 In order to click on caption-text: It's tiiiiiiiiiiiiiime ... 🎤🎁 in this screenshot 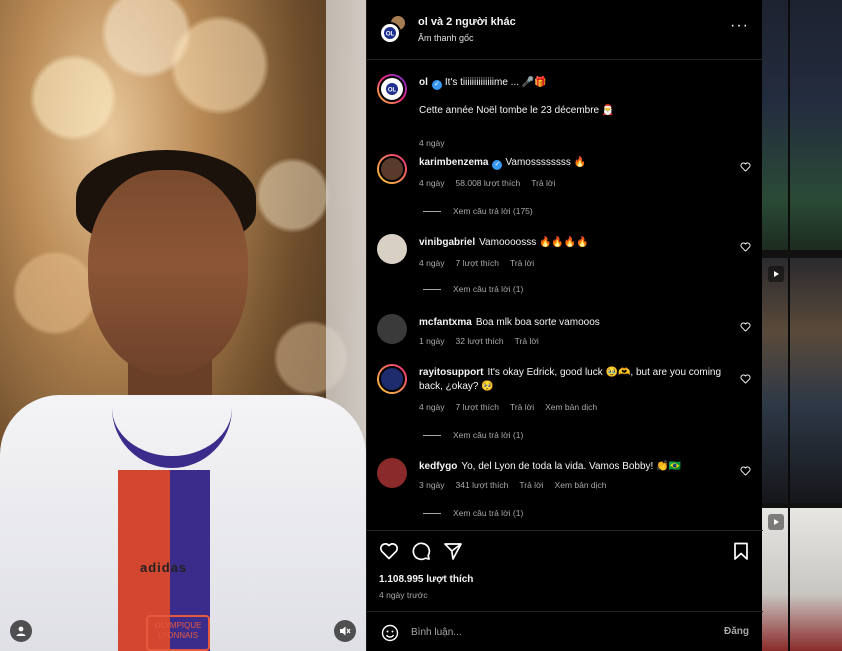, I will do `click(495, 82)`.